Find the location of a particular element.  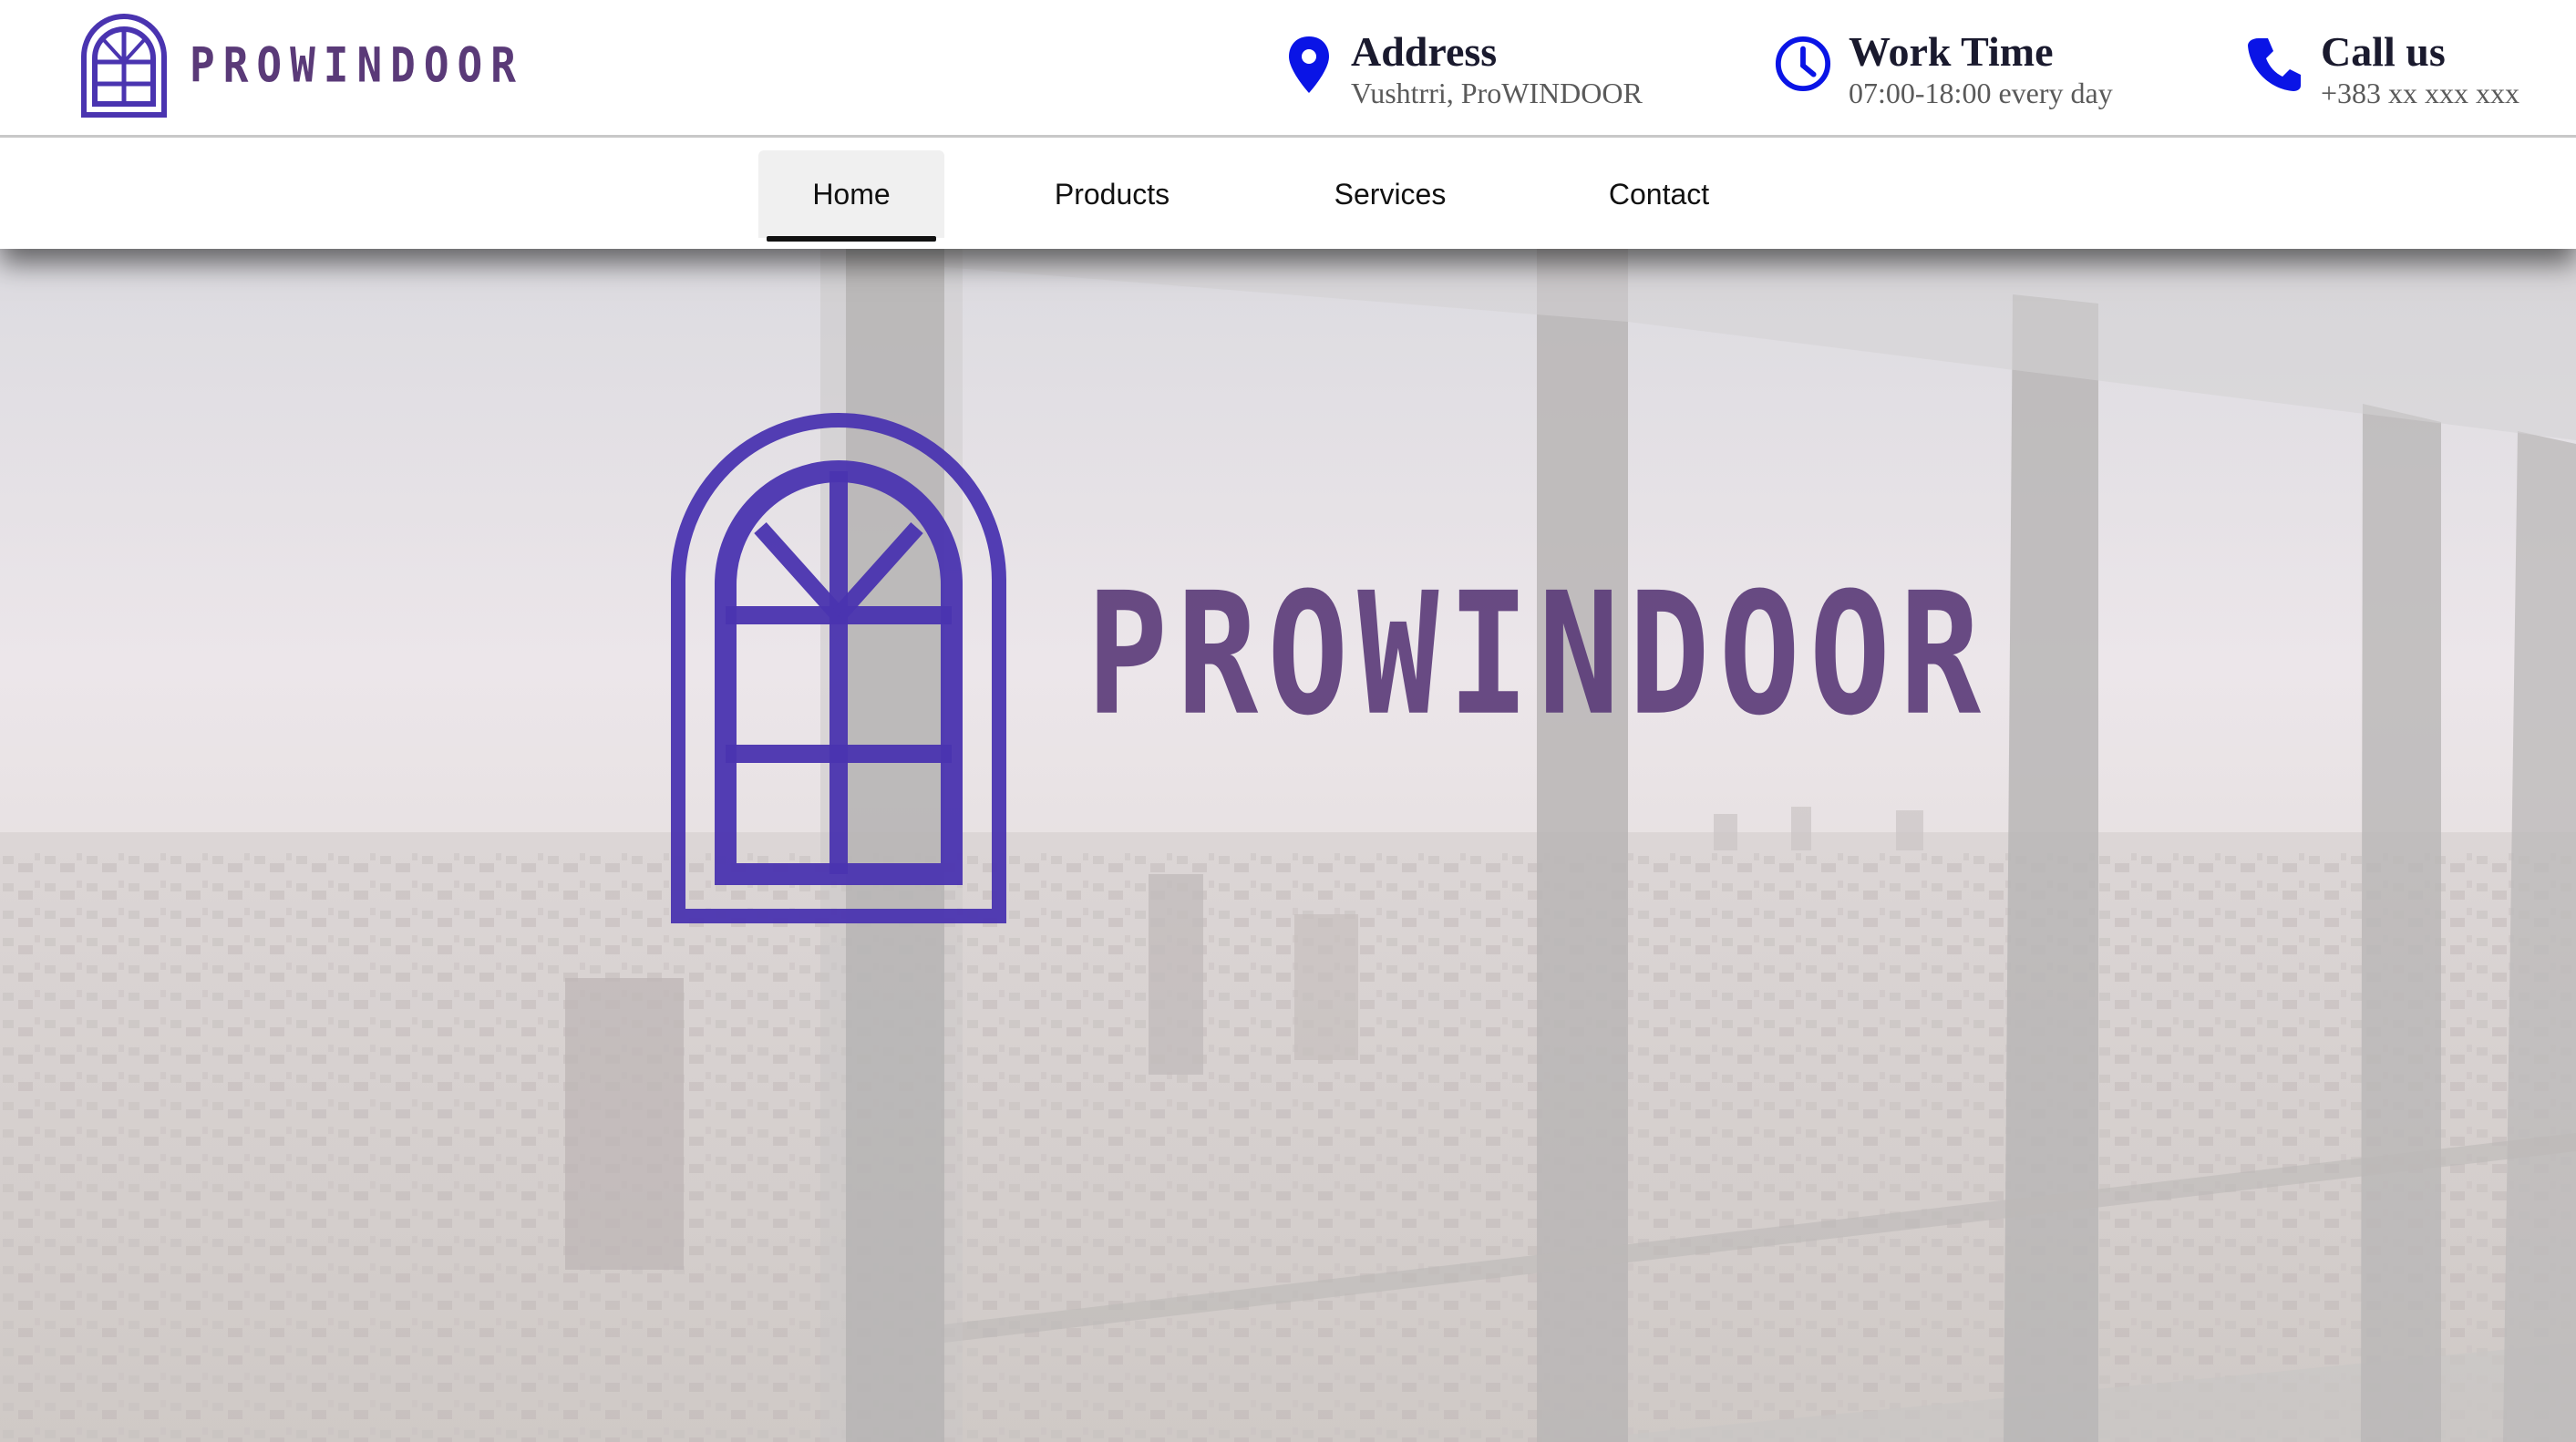

main-nav: Home Products Services Contact is located at coordinates (1288, 193).